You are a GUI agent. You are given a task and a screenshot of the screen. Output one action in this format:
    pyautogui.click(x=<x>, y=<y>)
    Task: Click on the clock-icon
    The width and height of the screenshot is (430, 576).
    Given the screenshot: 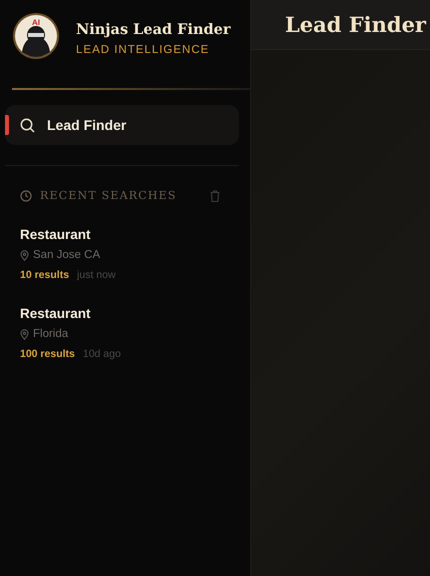 What is the action you would take?
    pyautogui.click(x=26, y=196)
    